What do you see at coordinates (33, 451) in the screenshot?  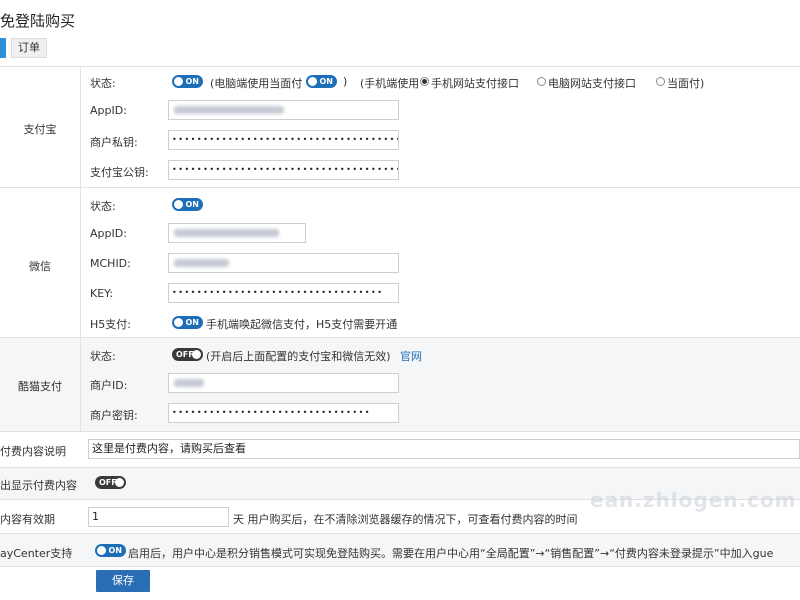 I see `paid-desc-label: 付费内容说明` at bounding box center [33, 451].